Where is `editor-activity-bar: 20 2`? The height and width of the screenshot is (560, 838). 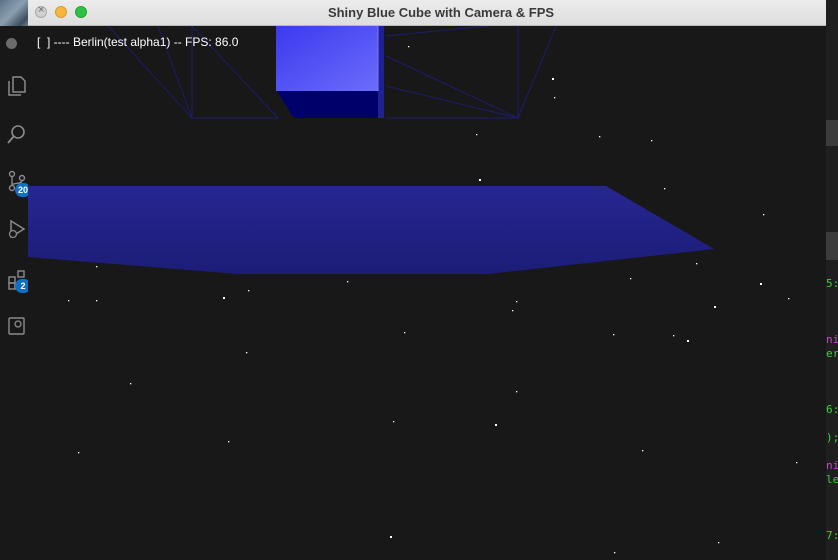
editor-activity-bar: 20 2 is located at coordinates (19, 280).